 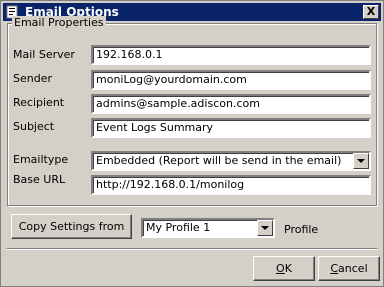 What do you see at coordinates (171, 79) in the screenshot?
I see `sender-value: moniLog@yourdomain.com` at bounding box center [171, 79].